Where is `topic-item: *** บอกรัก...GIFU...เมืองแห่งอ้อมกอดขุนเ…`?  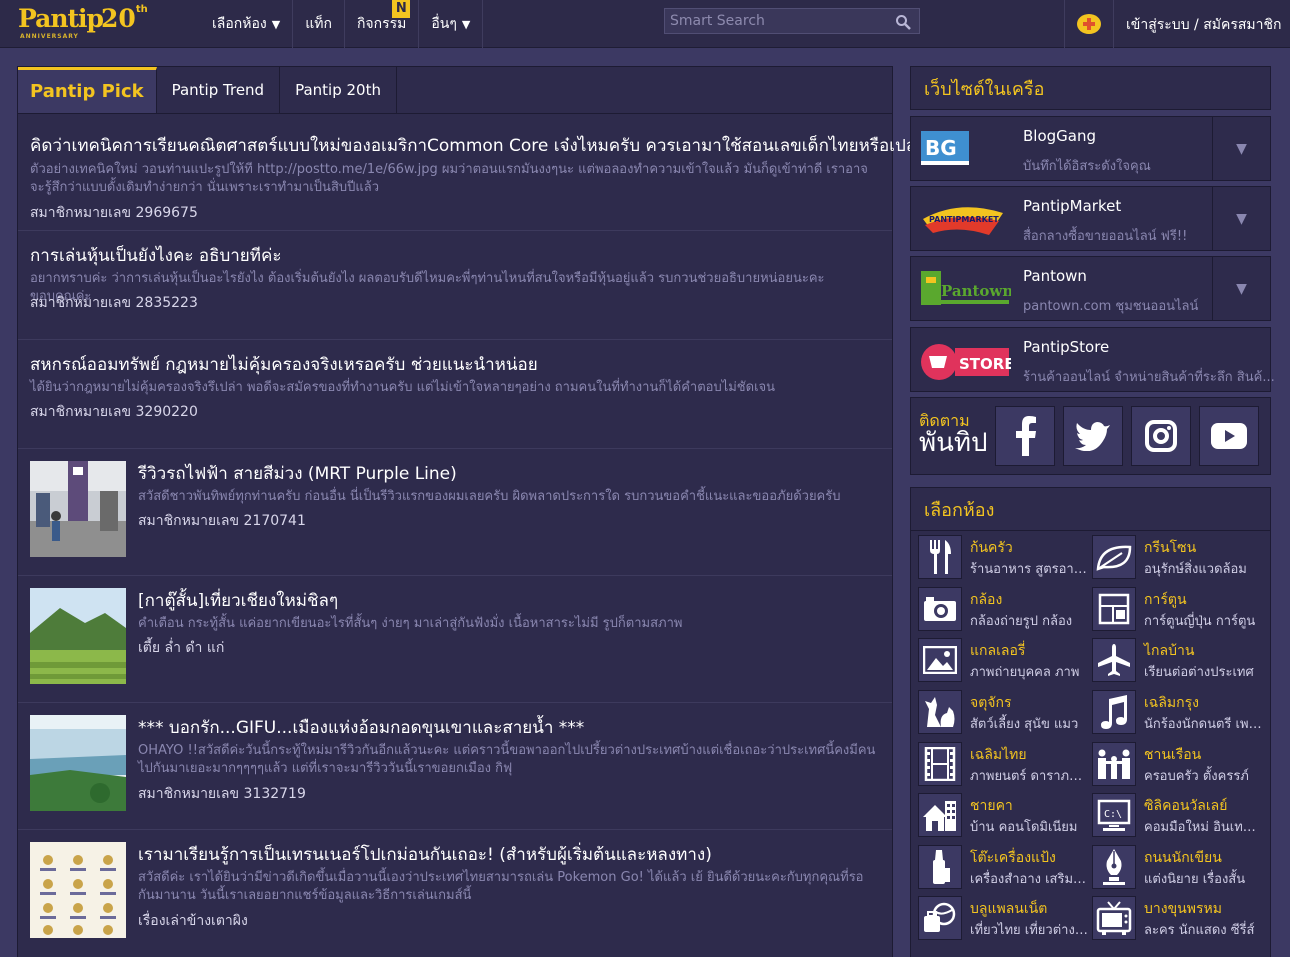
topic-item: *** บอกรัก...GIFU...เมืองแห่งอ้อมกอดขุนเ… is located at coordinates (455, 766).